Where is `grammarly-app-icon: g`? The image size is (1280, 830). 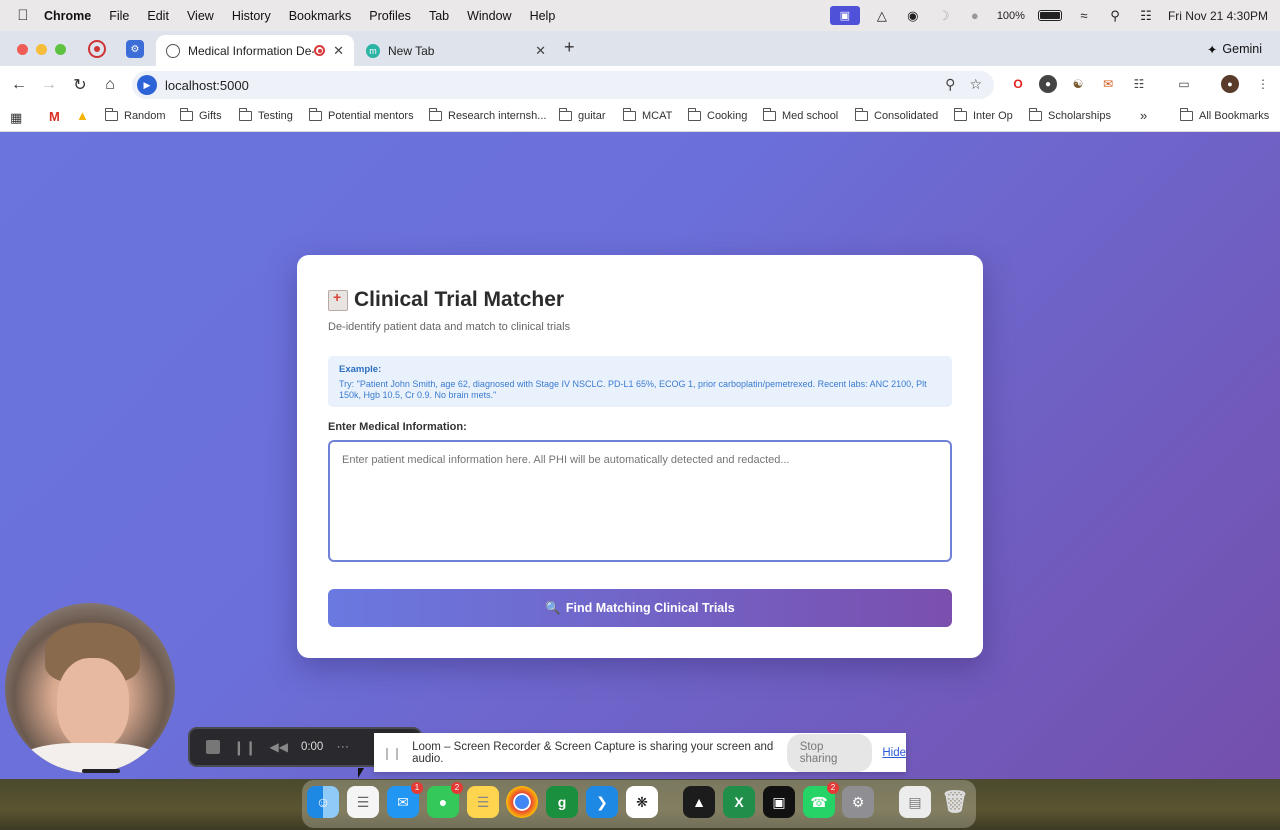 grammarly-app-icon: g is located at coordinates (562, 802).